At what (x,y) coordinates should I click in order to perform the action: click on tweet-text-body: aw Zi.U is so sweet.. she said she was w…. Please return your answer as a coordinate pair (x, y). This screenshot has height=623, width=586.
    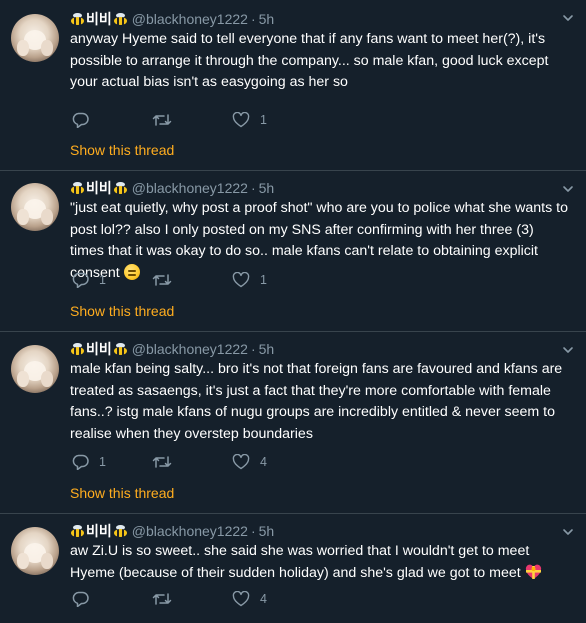
    Looking at the image, I should click on (300, 562).